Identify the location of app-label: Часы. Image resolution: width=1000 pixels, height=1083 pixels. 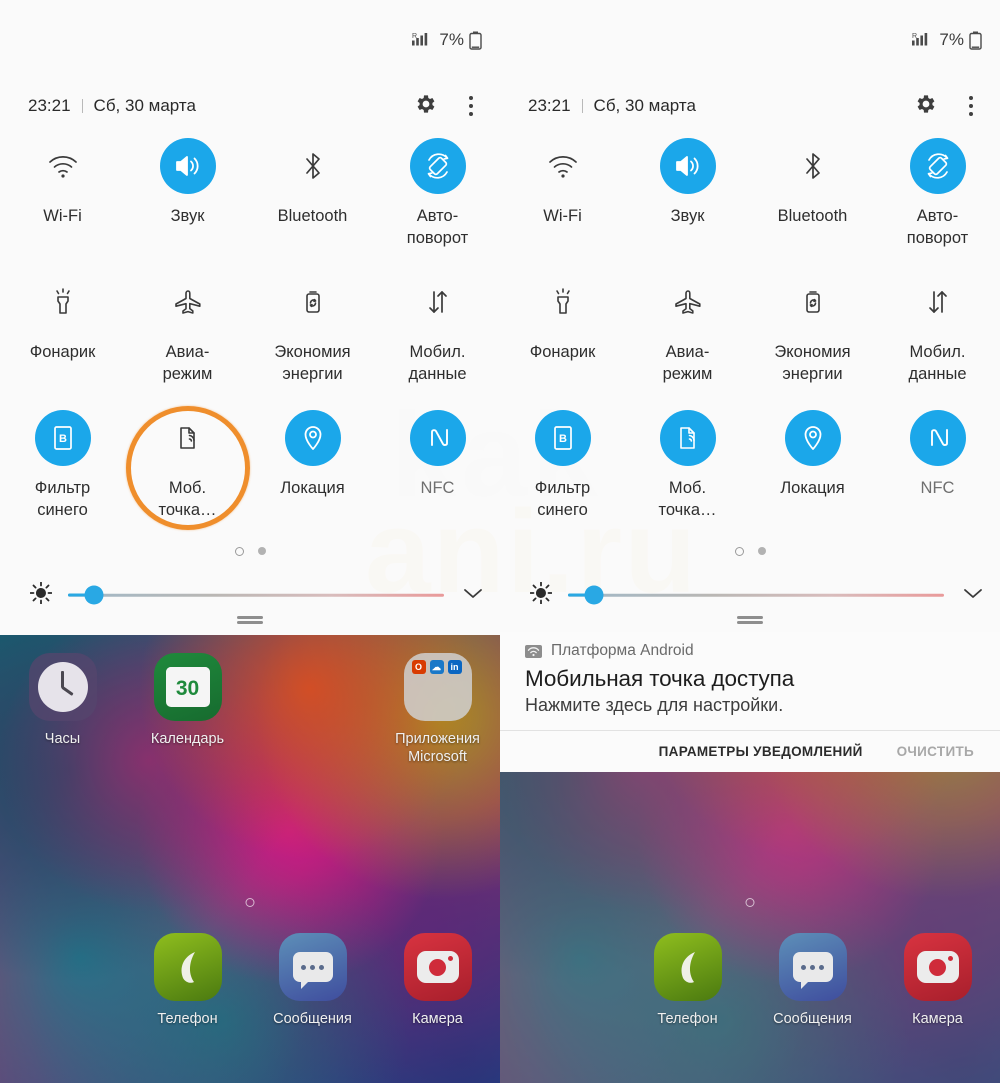
(62, 739).